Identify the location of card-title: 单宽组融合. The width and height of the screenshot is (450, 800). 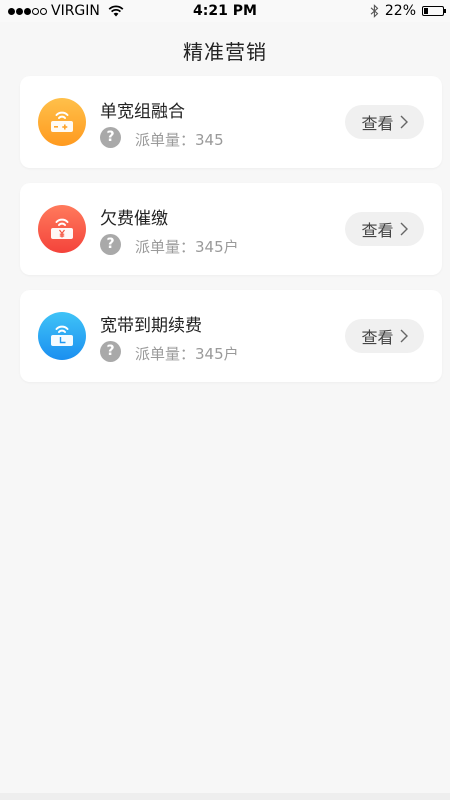
(142, 112).